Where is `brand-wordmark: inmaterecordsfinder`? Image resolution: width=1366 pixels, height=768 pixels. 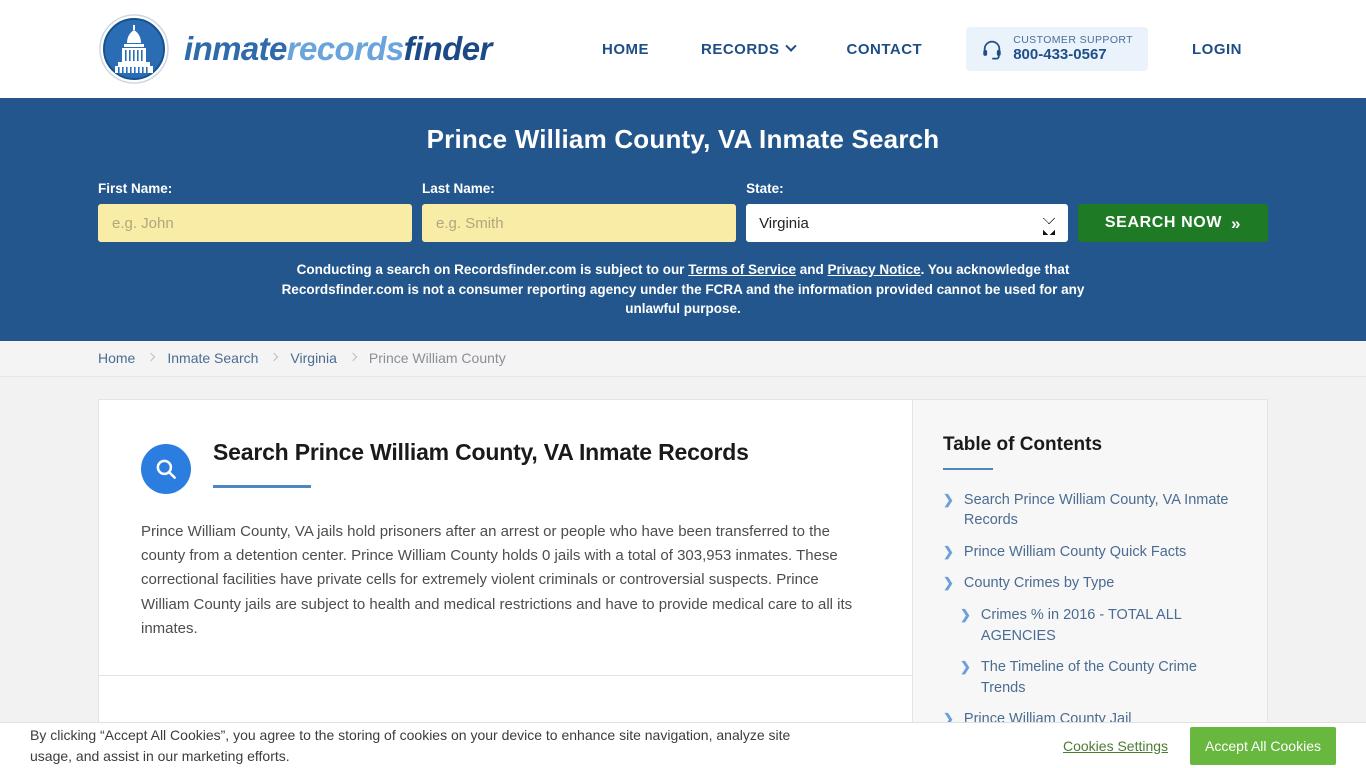
brand-wordmark: inmaterecordsfinder is located at coordinates (338, 49).